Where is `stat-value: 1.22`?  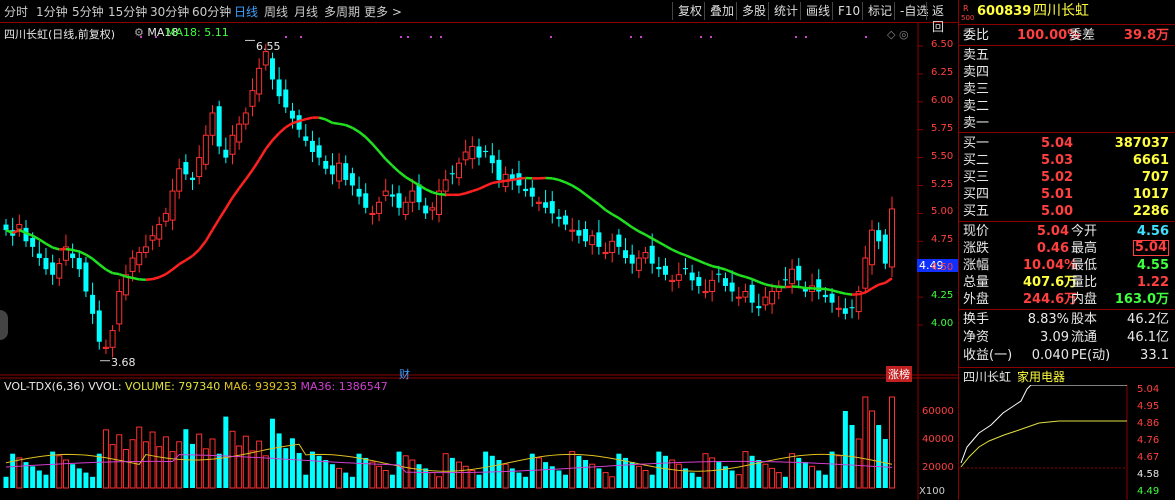
stat-value: 1.22 is located at coordinates (1152, 282).